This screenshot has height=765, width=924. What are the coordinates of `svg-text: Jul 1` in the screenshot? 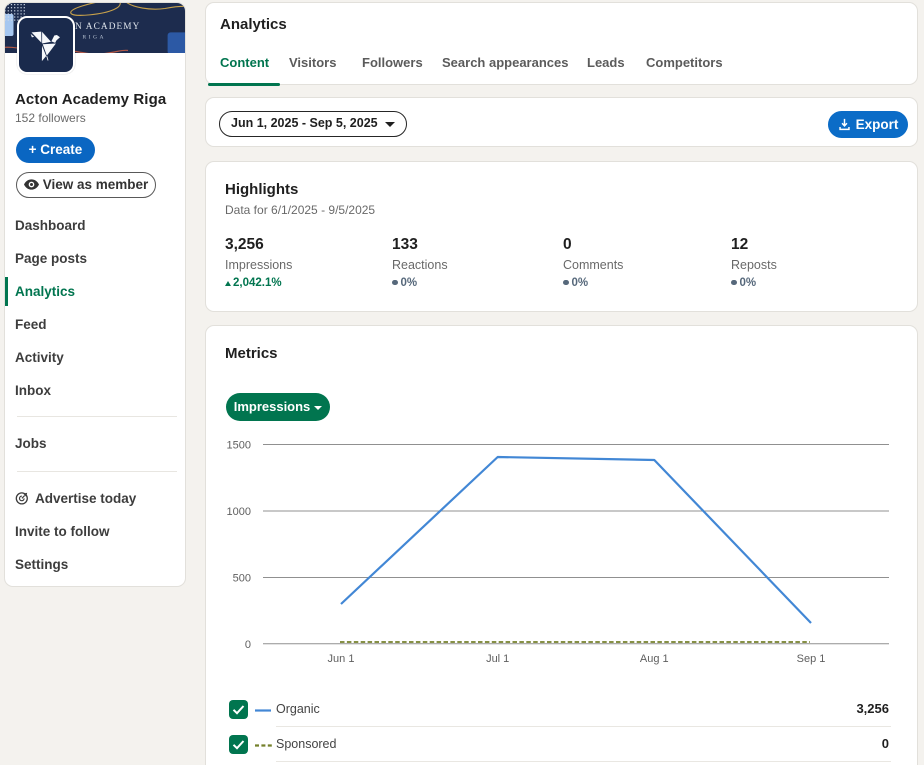 It's located at (497, 659).